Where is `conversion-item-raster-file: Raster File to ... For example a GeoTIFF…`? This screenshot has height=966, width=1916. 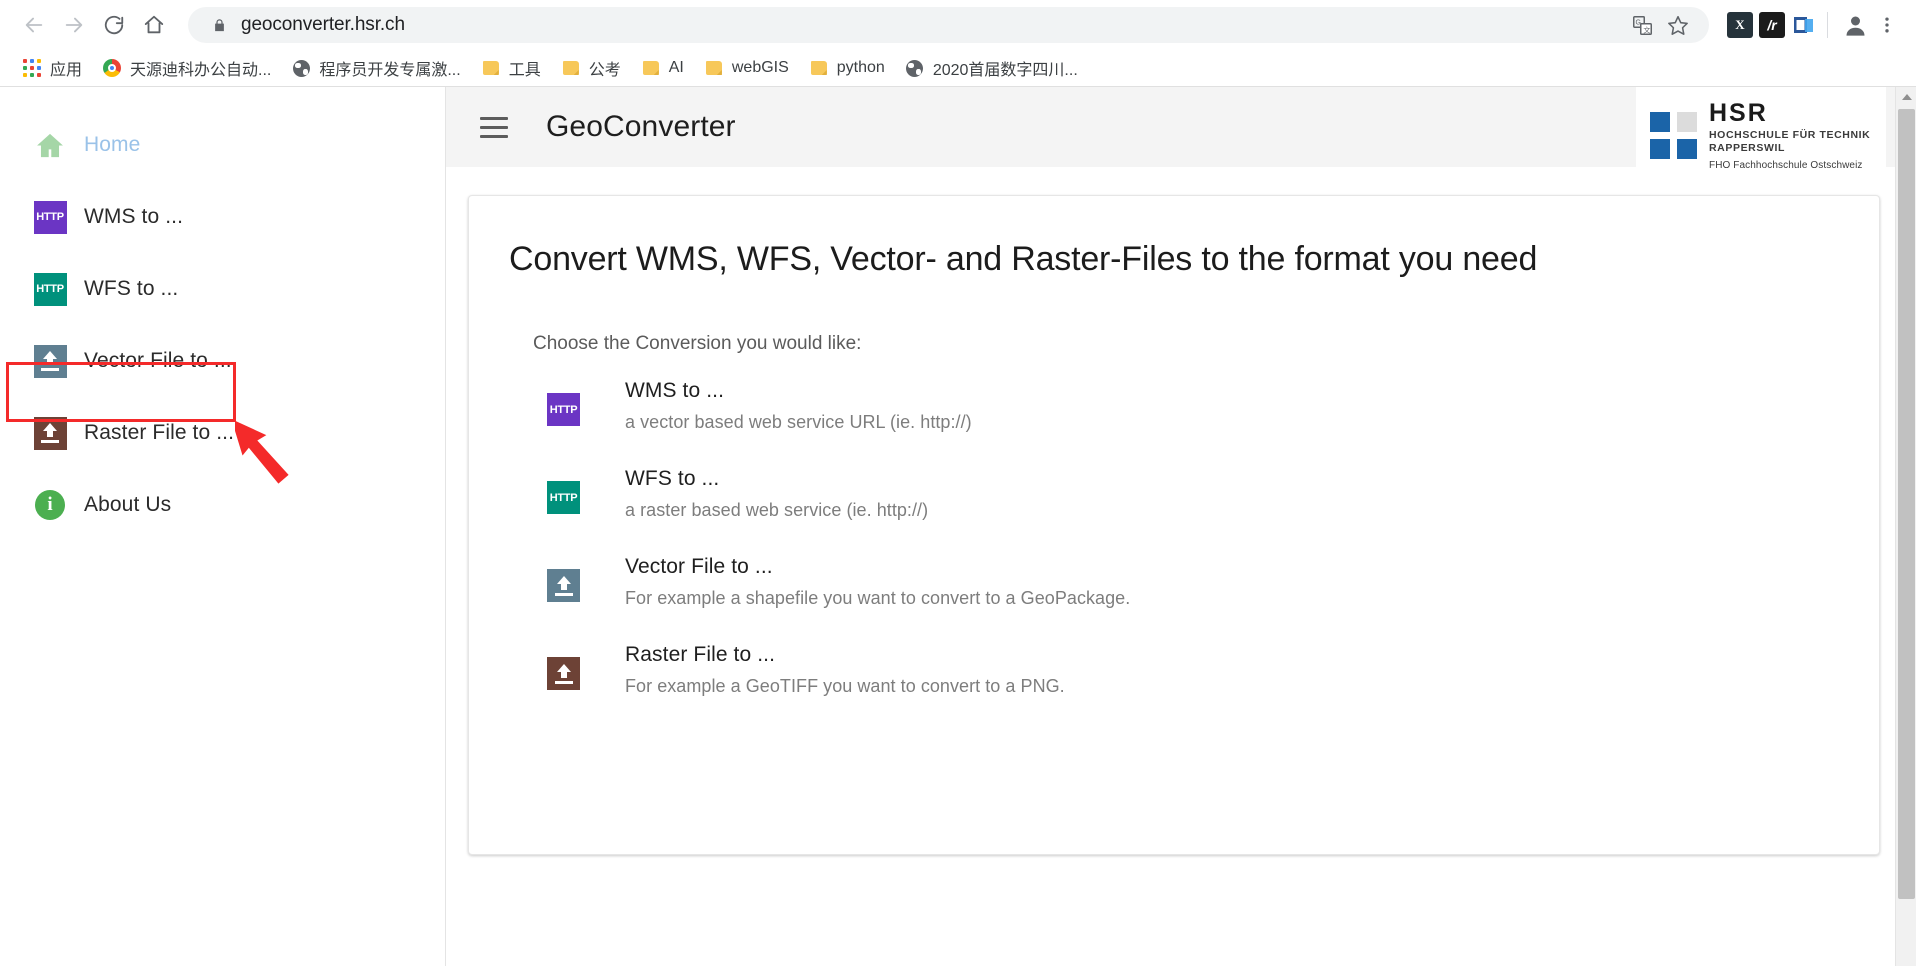
conversion-item-raster-file: Raster File to ... For example a GeoTIFF… is located at coordinates (1193, 685).